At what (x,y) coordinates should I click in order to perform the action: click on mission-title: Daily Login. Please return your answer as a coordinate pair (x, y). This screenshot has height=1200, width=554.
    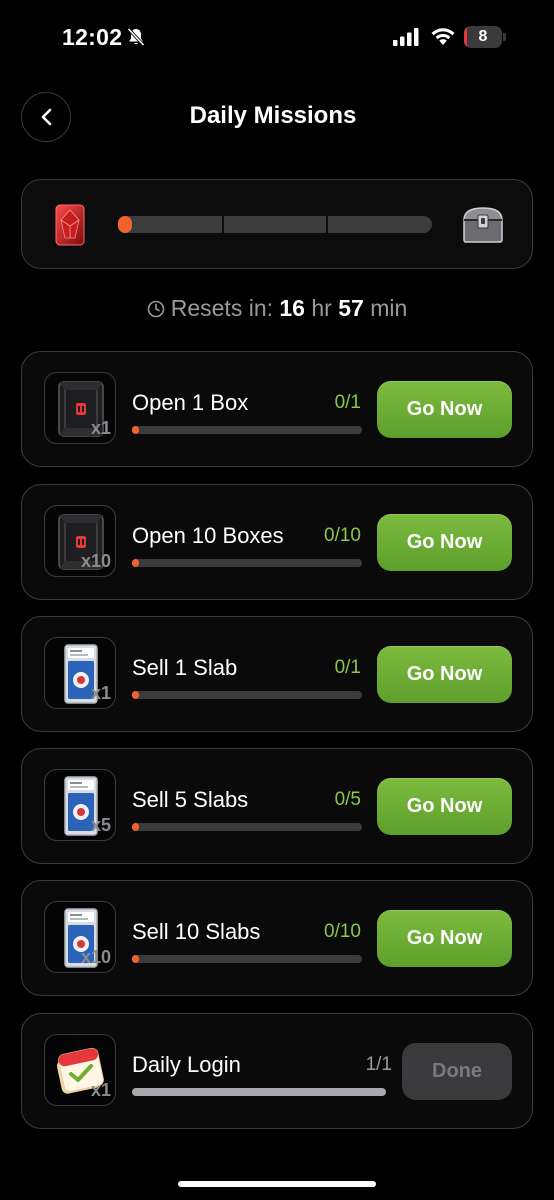
    Looking at the image, I should click on (186, 1064).